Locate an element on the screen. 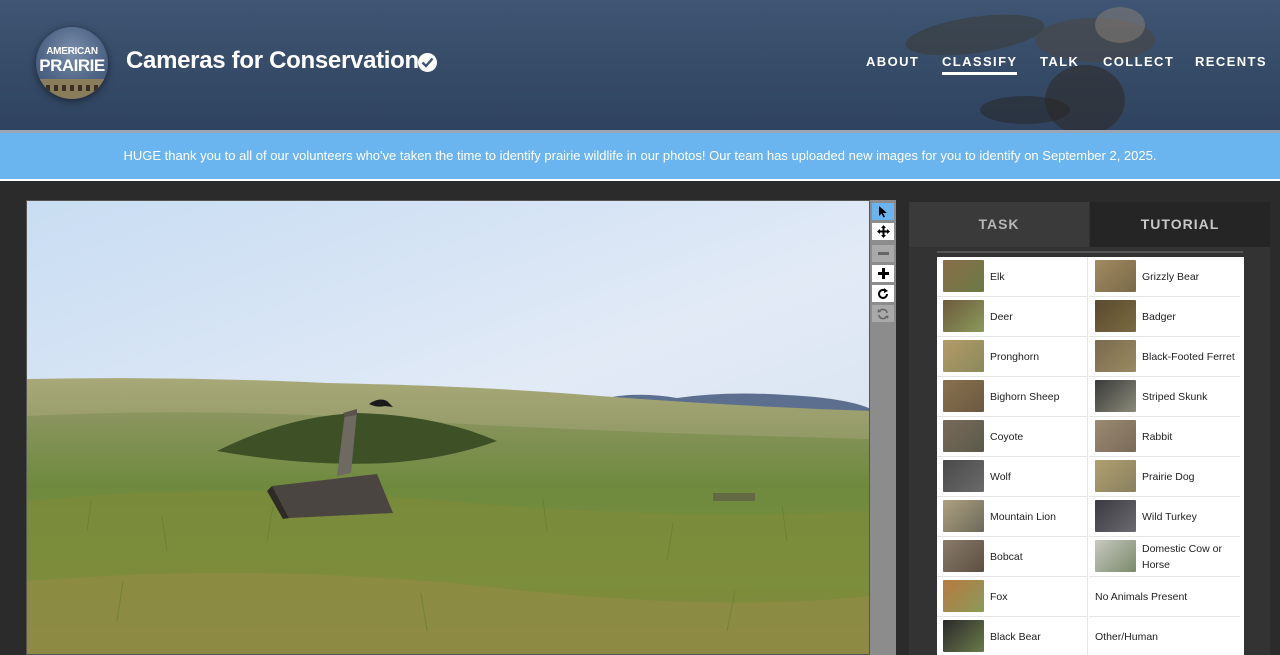 The height and width of the screenshot is (655, 1280). choice-wild-turkey: Wild Turkey is located at coordinates (1164, 517).